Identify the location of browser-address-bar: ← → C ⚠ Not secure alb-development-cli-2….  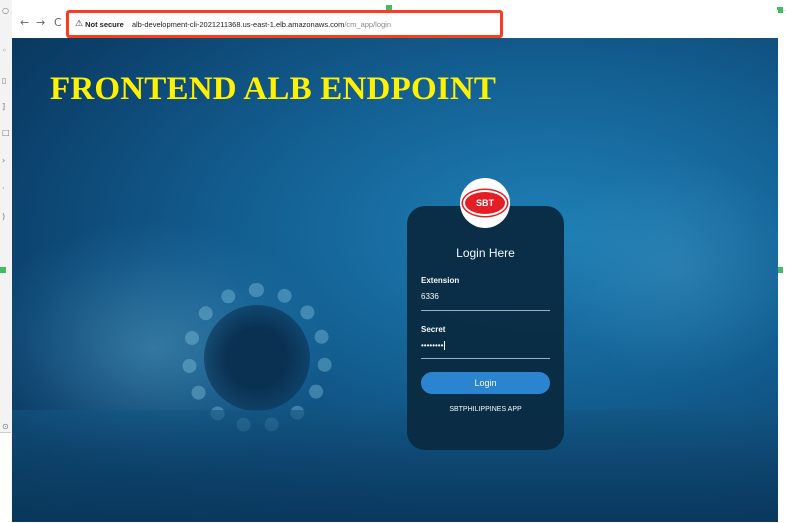
(395, 24).